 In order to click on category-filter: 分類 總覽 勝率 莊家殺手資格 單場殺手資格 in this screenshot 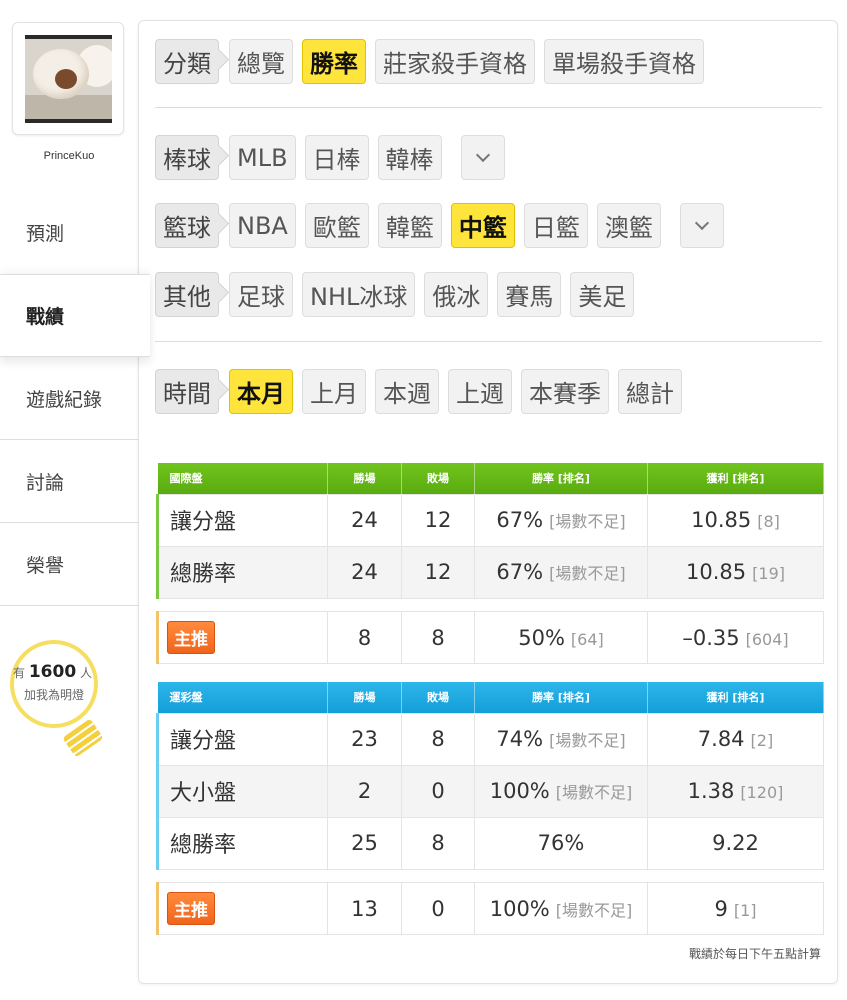, I will do `click(434, 61)`.